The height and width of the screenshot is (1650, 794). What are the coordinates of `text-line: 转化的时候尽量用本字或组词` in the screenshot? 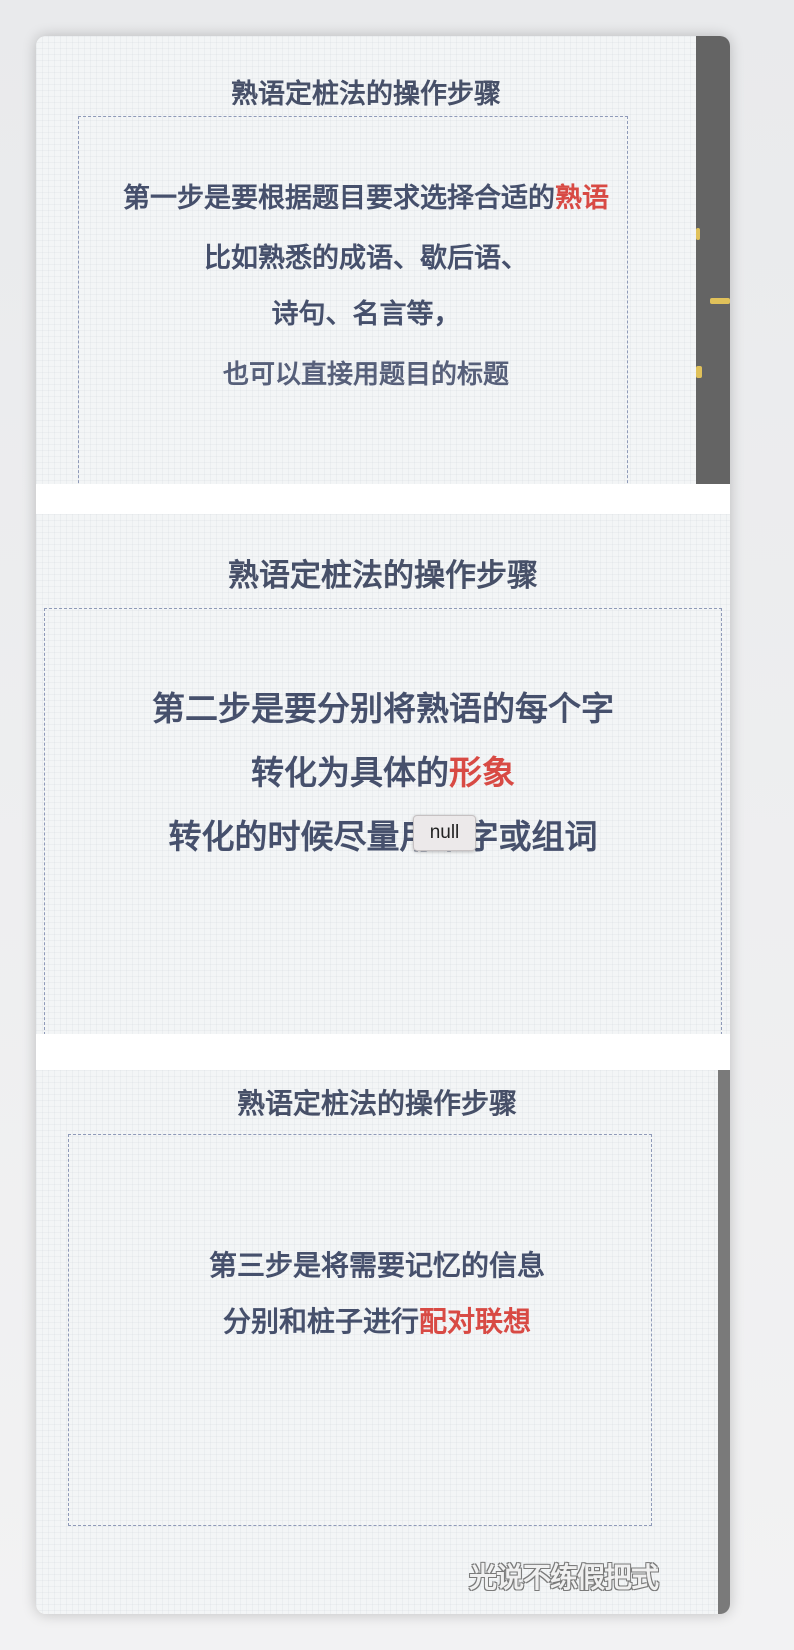 It's located at (383, 836).